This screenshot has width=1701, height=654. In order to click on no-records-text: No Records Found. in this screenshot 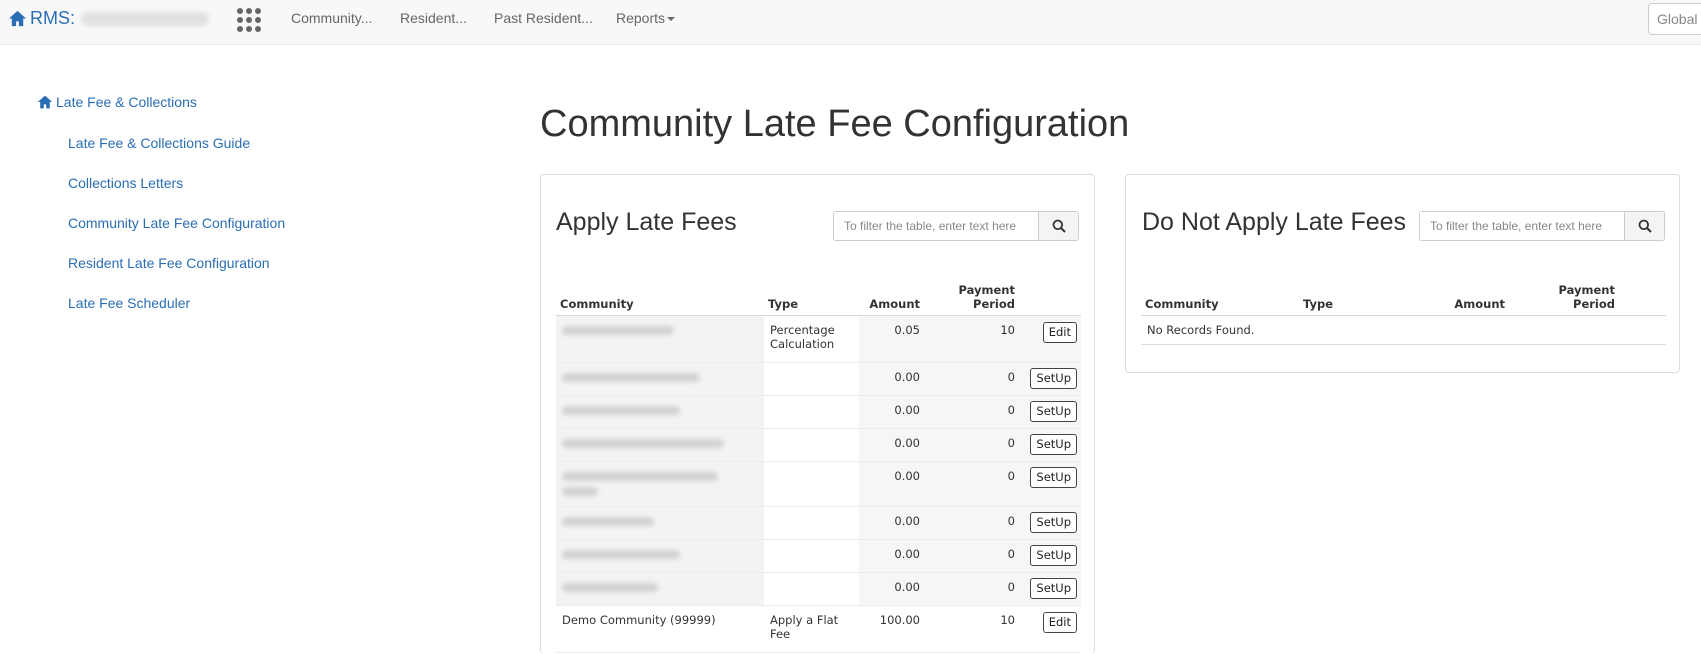, I will do `click(1403, 330)`.